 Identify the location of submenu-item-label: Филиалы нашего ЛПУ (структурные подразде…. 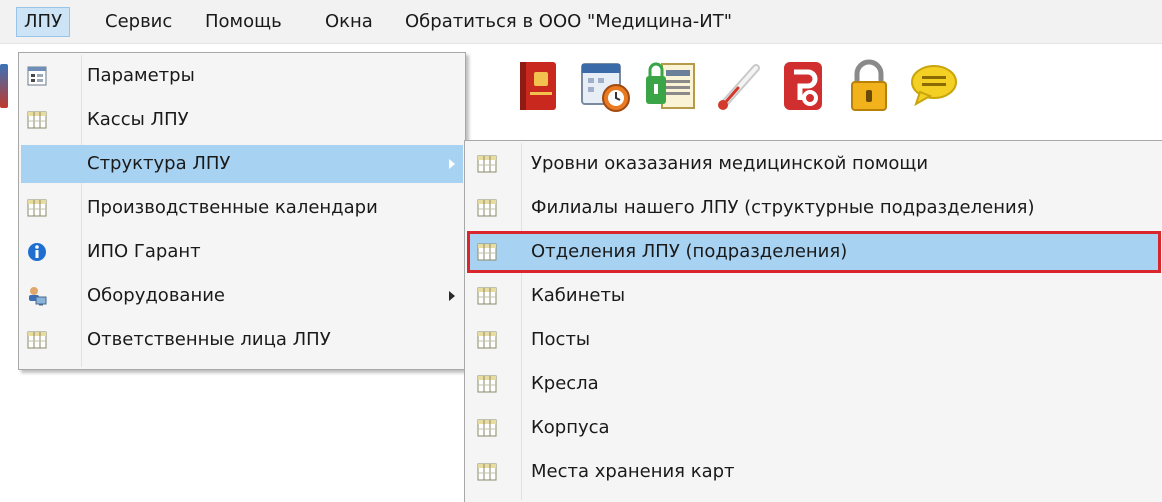
(783, 207).